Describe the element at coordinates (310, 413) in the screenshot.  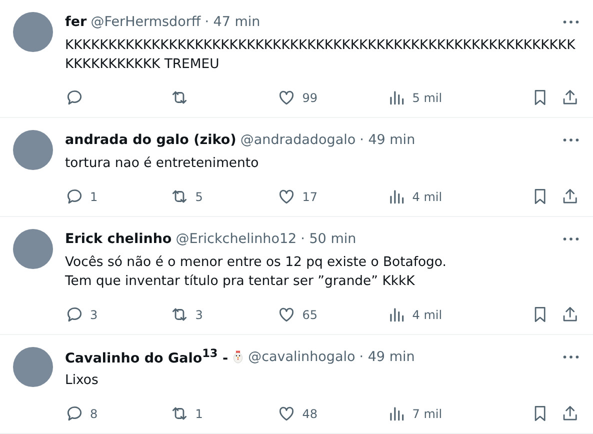
I see `like-count: 48` at that location.